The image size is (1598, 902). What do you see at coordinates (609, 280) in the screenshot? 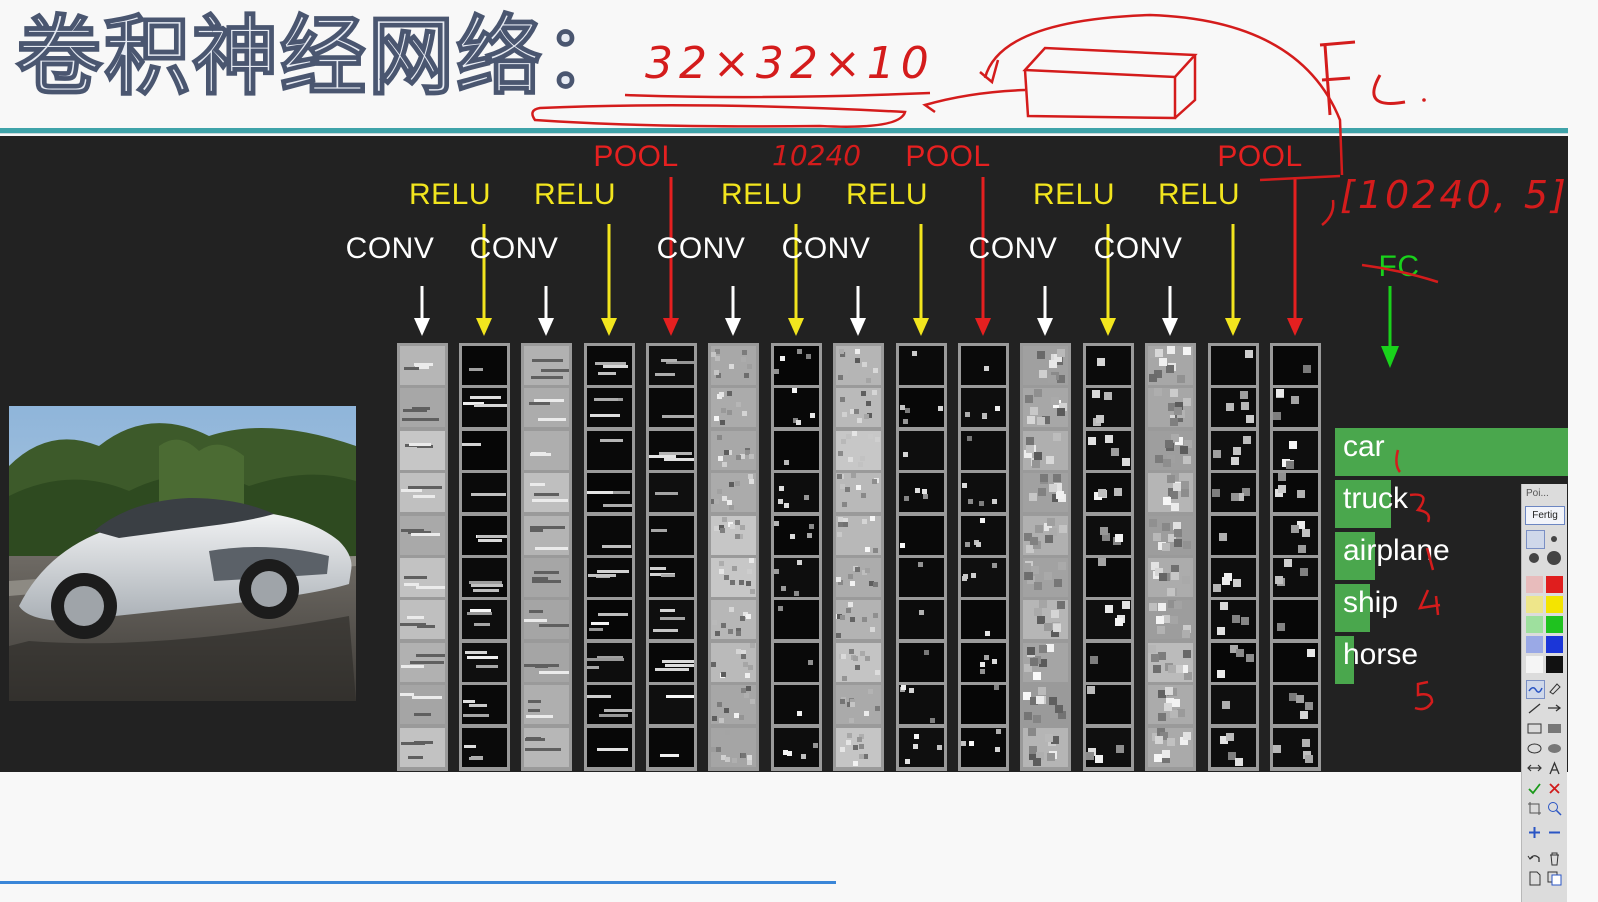
I see `layer-arrow-relu` at bounding box center [609, 280].